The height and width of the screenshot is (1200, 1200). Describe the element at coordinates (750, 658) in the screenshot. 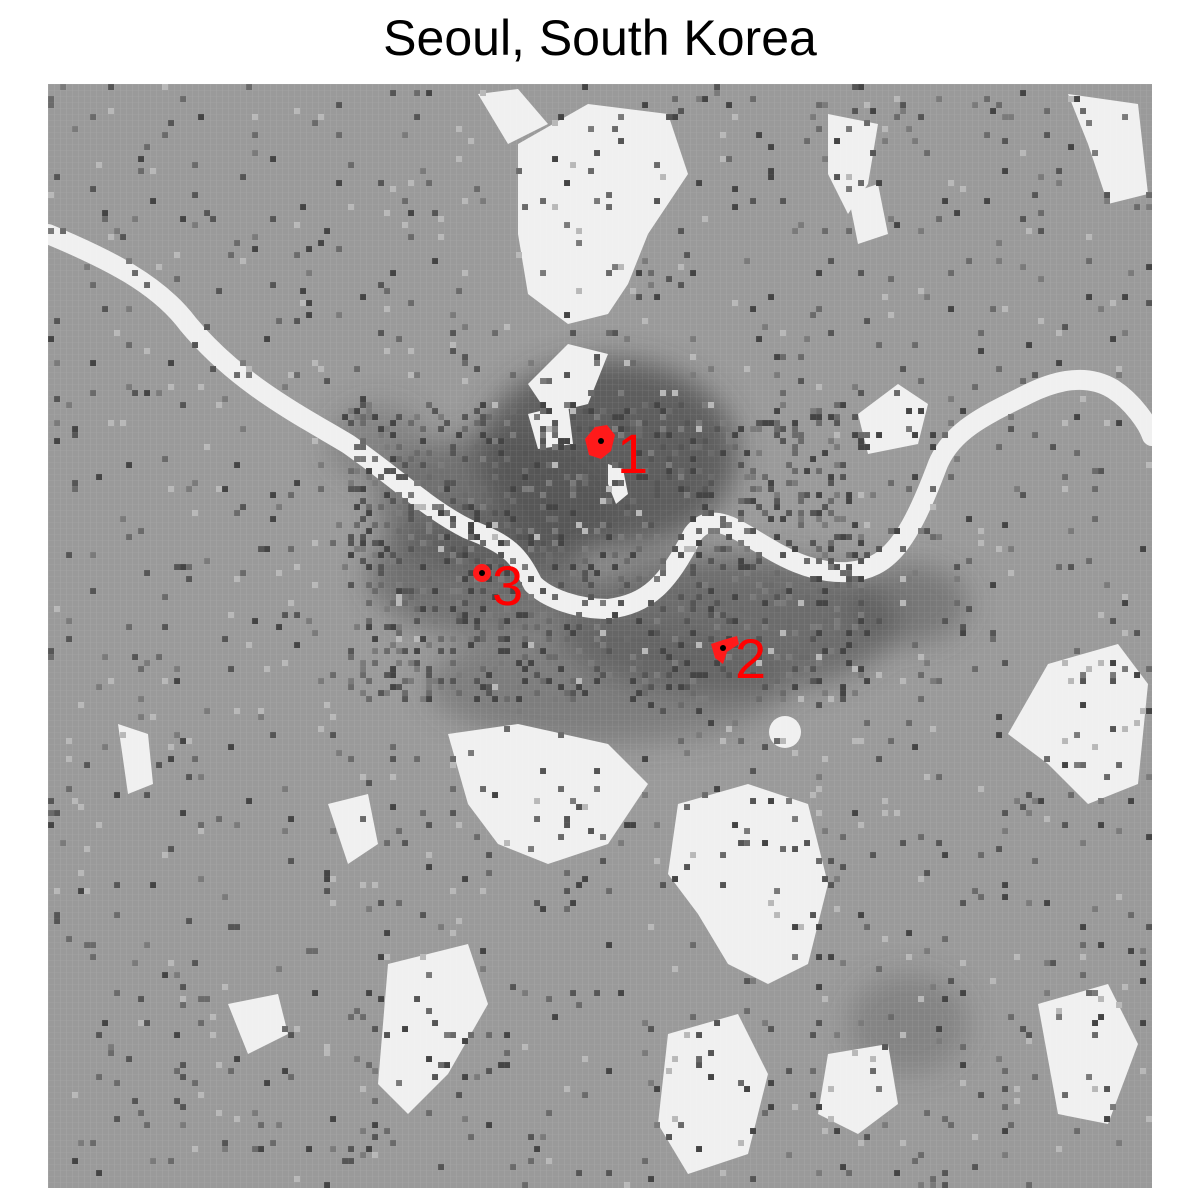

I see `marker-2-label: 2` at that location.